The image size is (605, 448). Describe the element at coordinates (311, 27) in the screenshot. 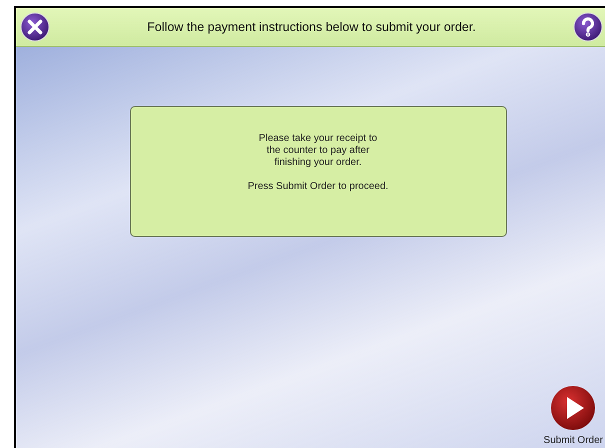

I see `header-title: Follow the payment instructions below to submit your order.` at that location.